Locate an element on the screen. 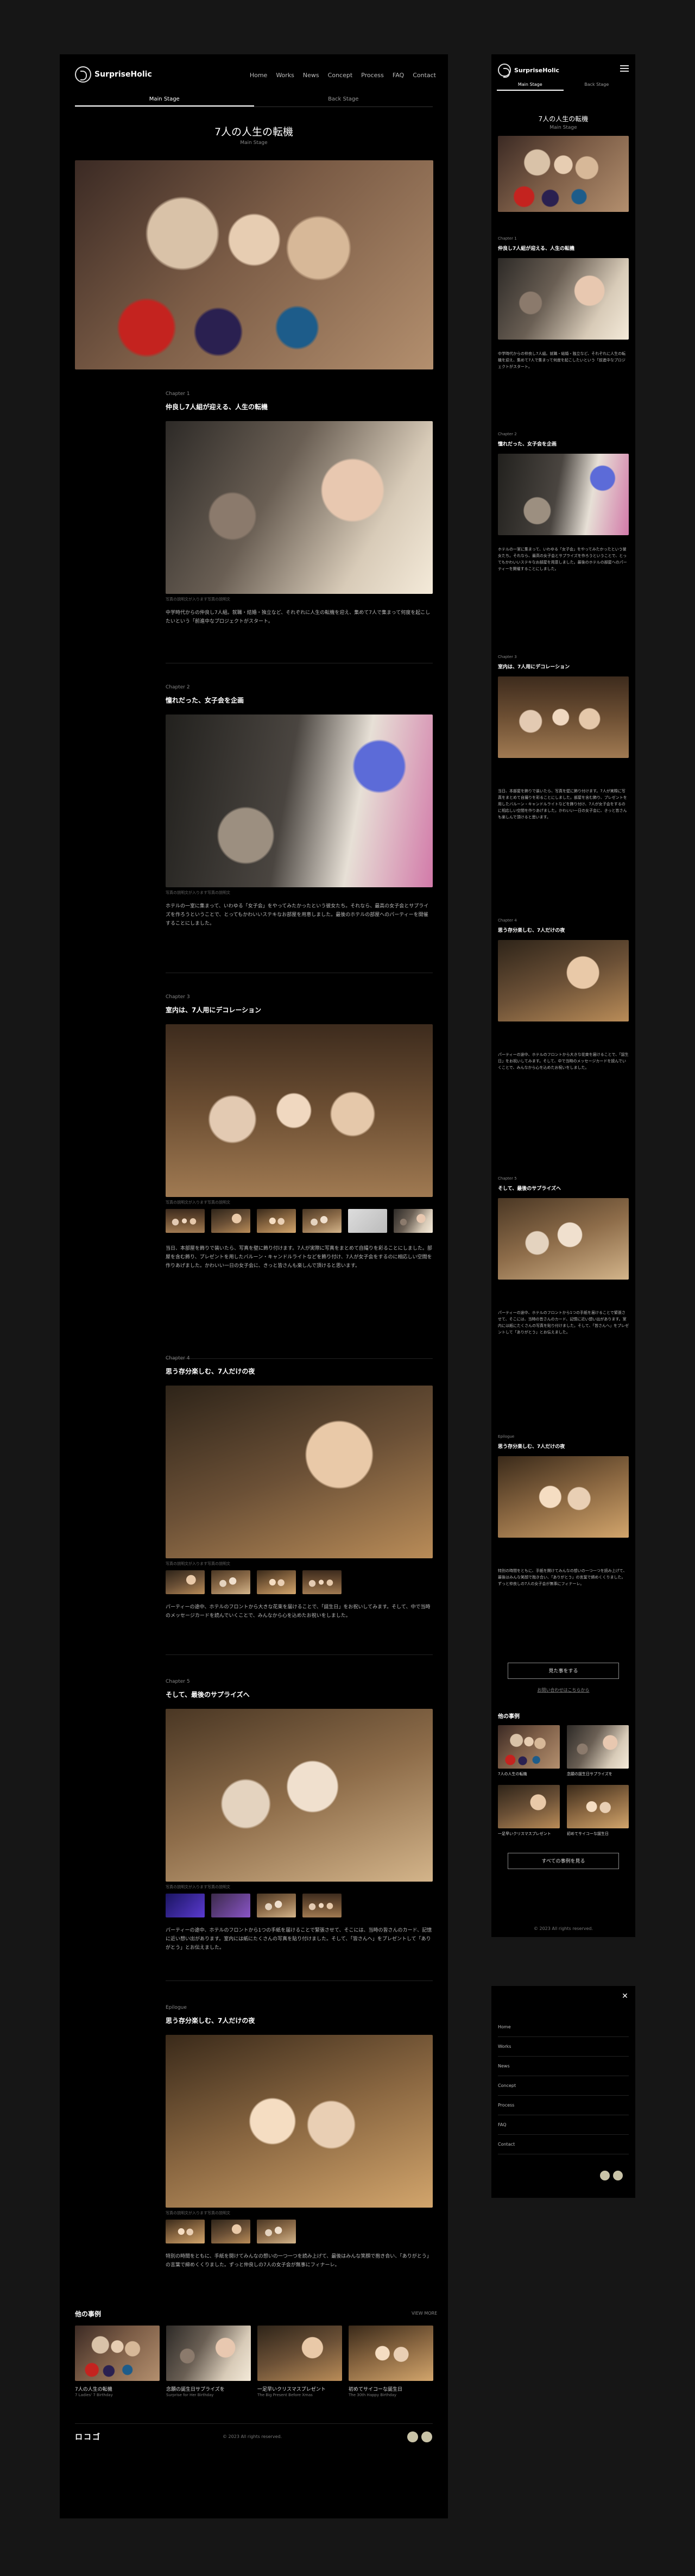 The width and height of the screenshot is (695, 2576). divider is located at coordinates (299, 1980).